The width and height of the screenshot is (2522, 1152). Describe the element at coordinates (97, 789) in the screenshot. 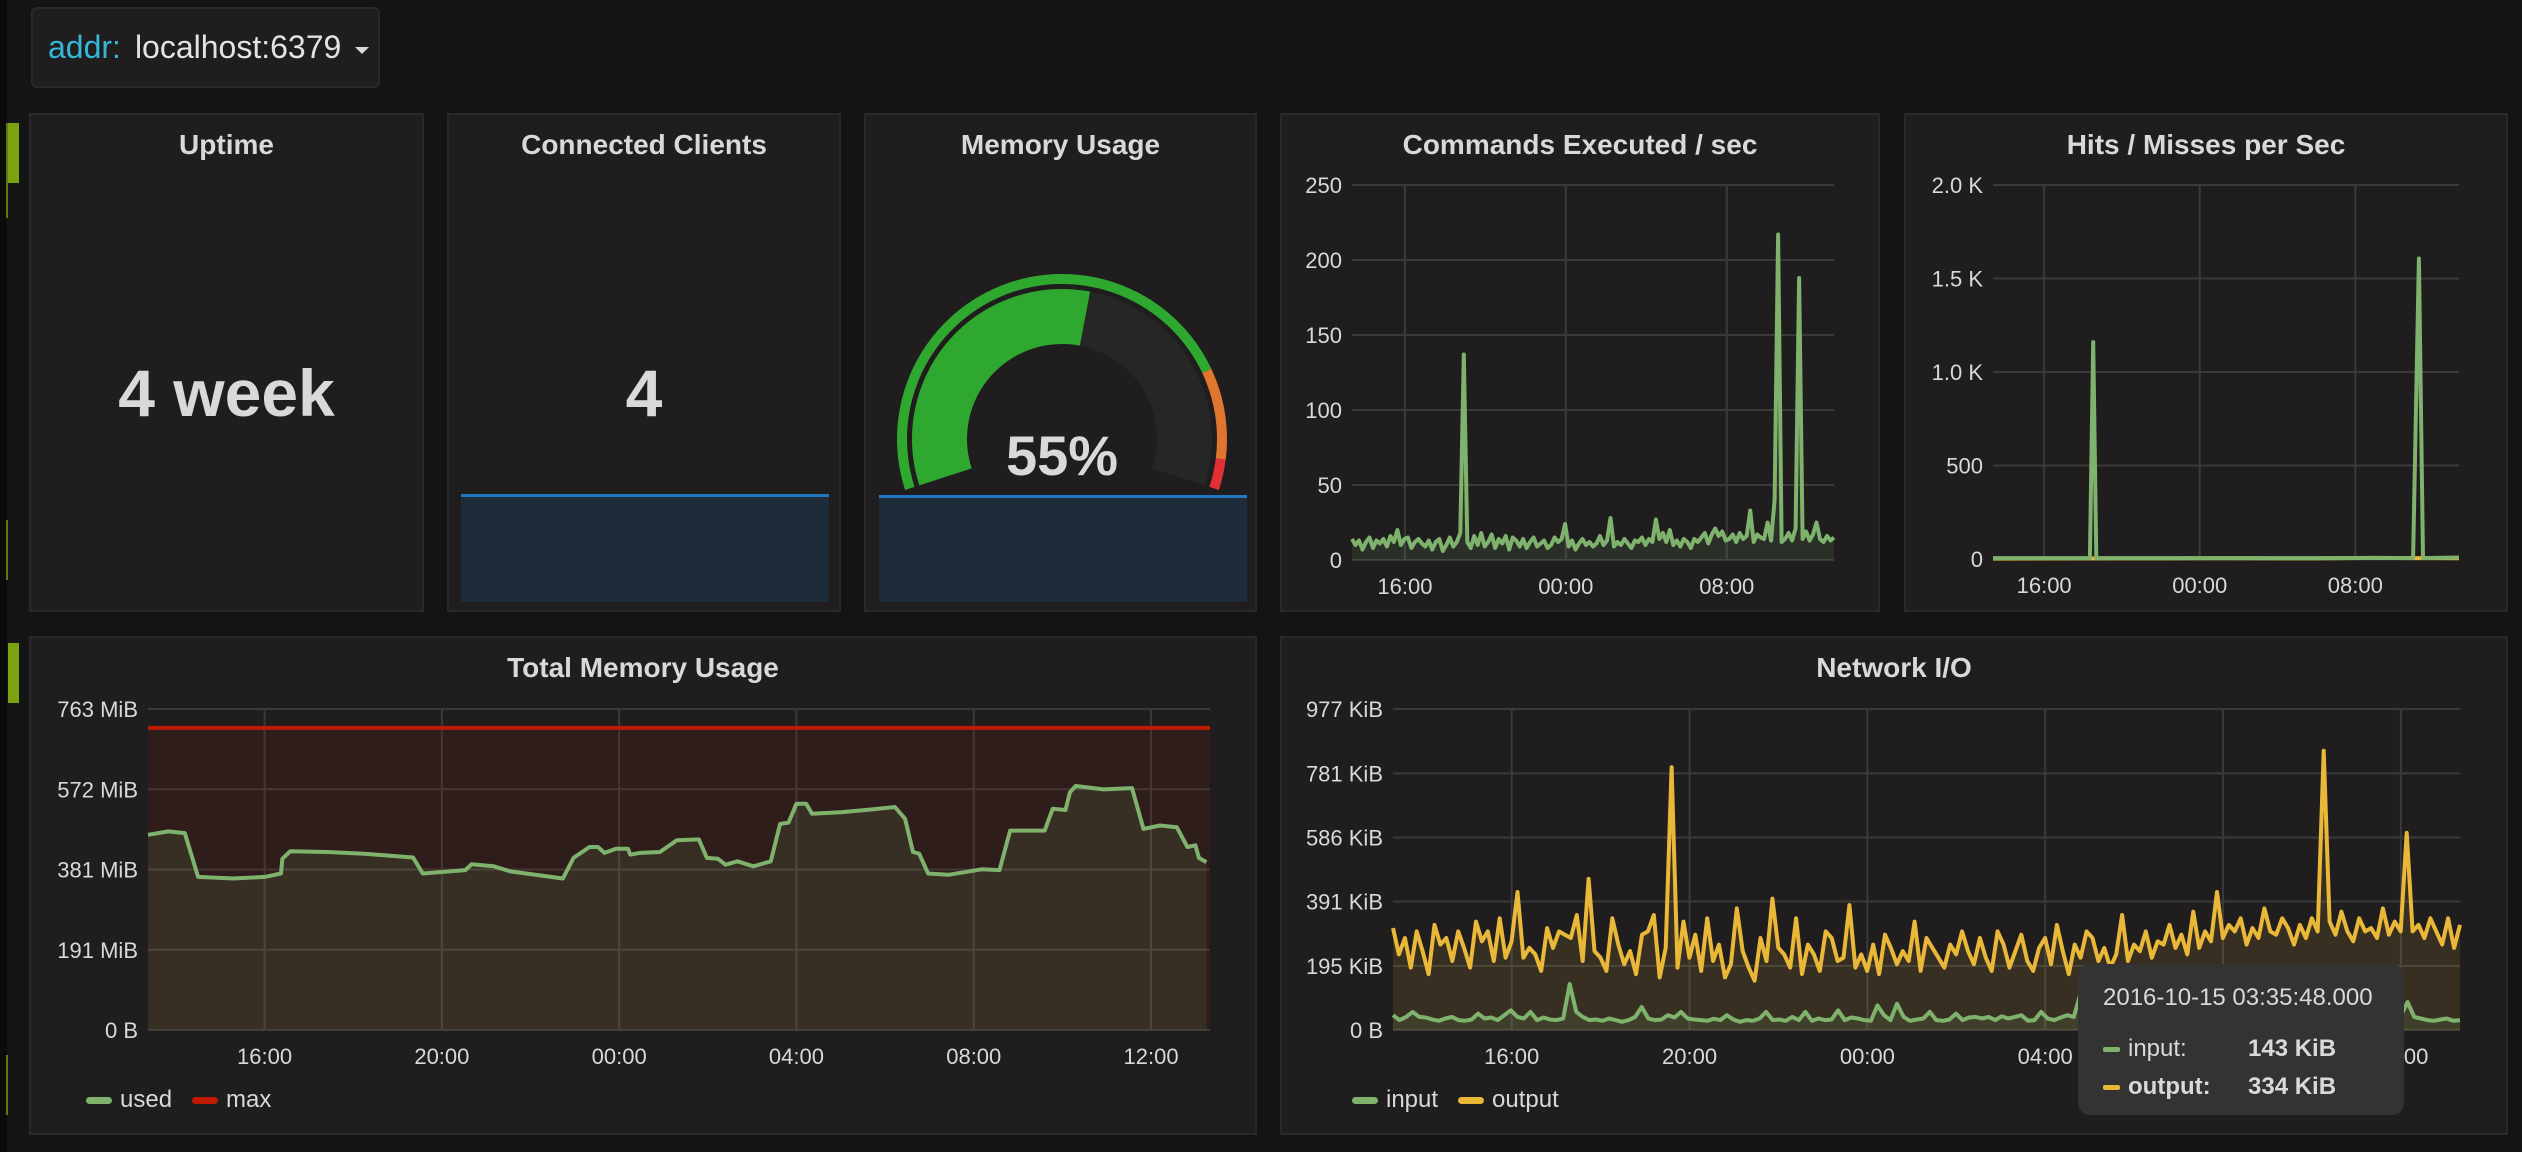

I see `y-tick-label: 572 MiB` at that location.